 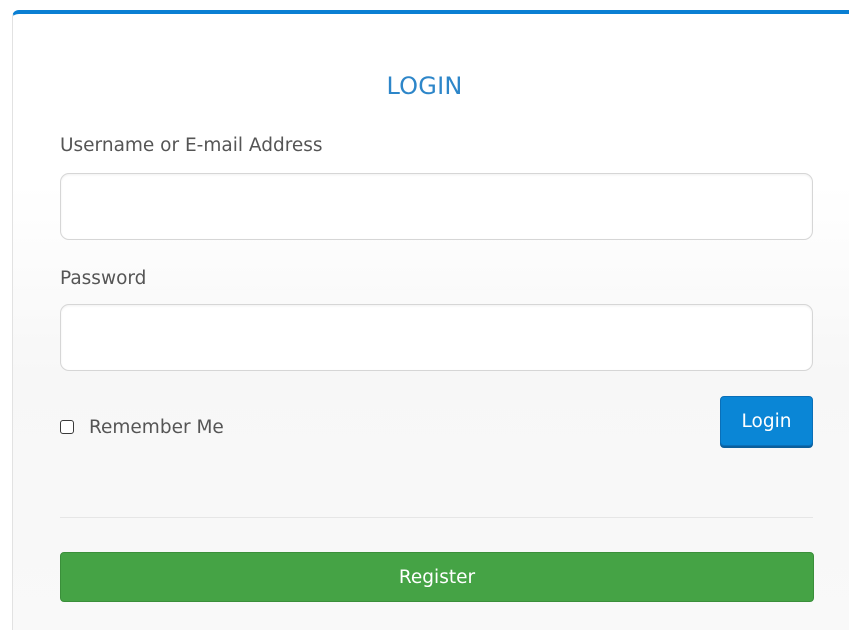 What do you see at coordinates (436, 206) in the screenshot?
I see `username-input` at bounding box center [436, 206].